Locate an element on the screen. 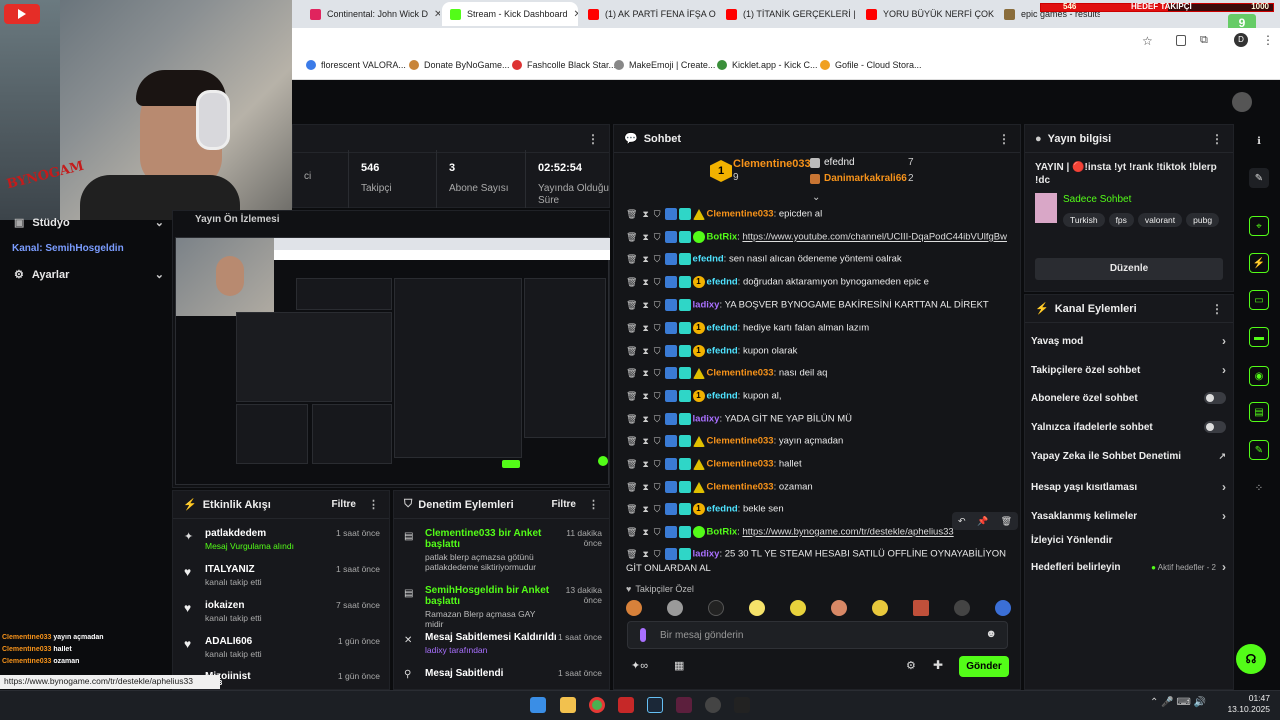 The height and width of the screenshot is (720, 1280). tab-3: (1) TİTANİK GERÇEKLERİ |✕ is located at coordinates (787, 14).